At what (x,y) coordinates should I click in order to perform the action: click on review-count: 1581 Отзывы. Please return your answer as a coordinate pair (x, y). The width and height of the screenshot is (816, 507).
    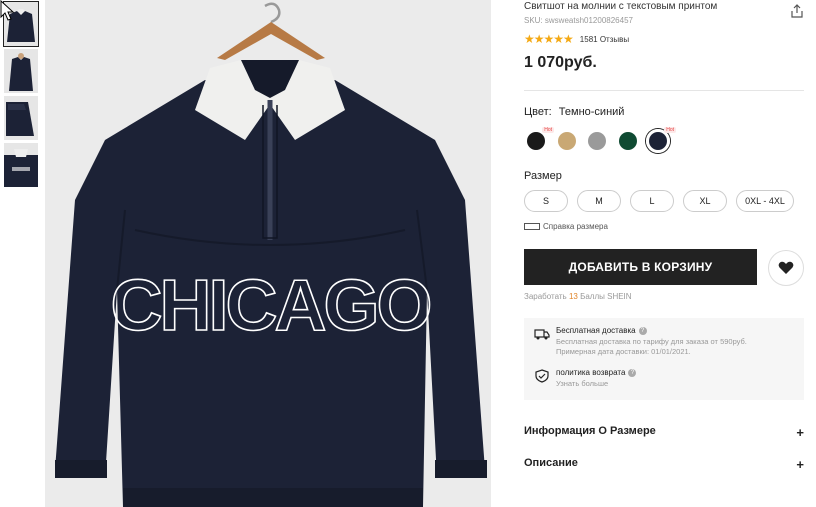
    Looking at the image, I should click on (604, 39).